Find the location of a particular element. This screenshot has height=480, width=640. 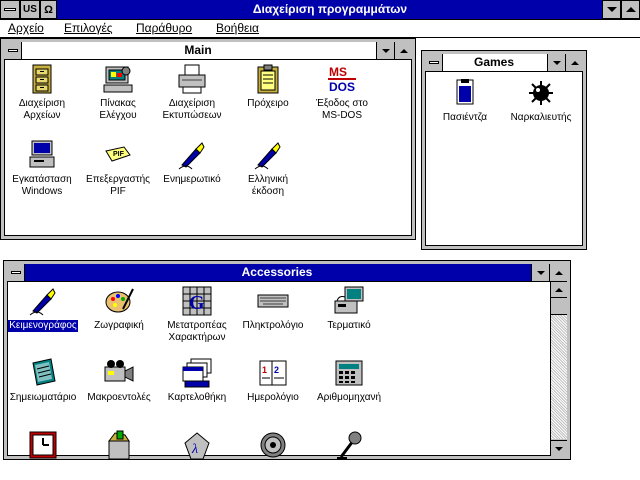

program-item-sound-recorder: λ is located at coordinates (197, 452).